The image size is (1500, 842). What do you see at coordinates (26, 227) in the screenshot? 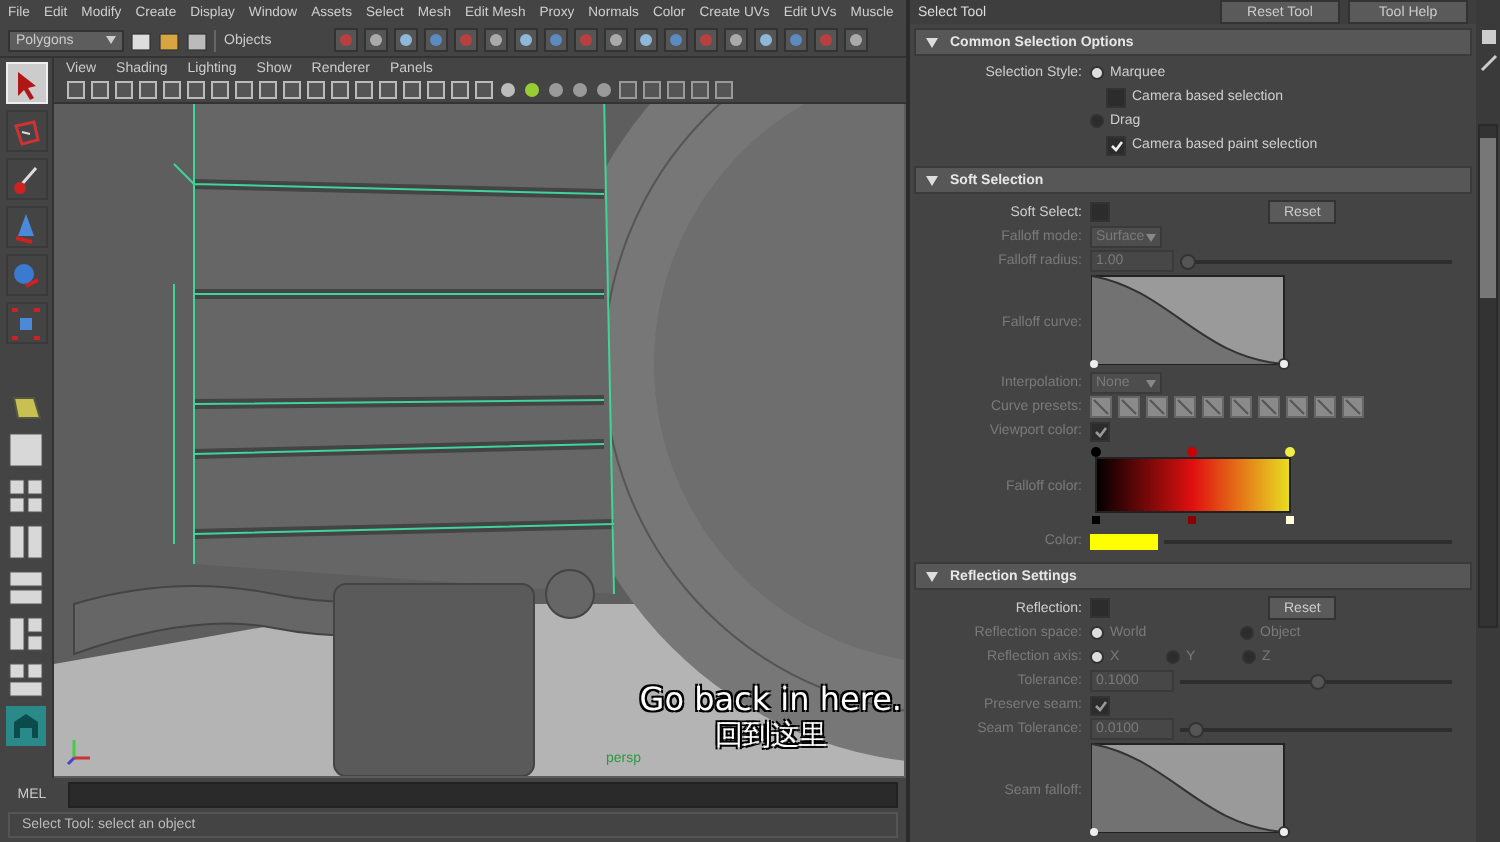
I see `cone-tool` at bounding box center [26, 227].